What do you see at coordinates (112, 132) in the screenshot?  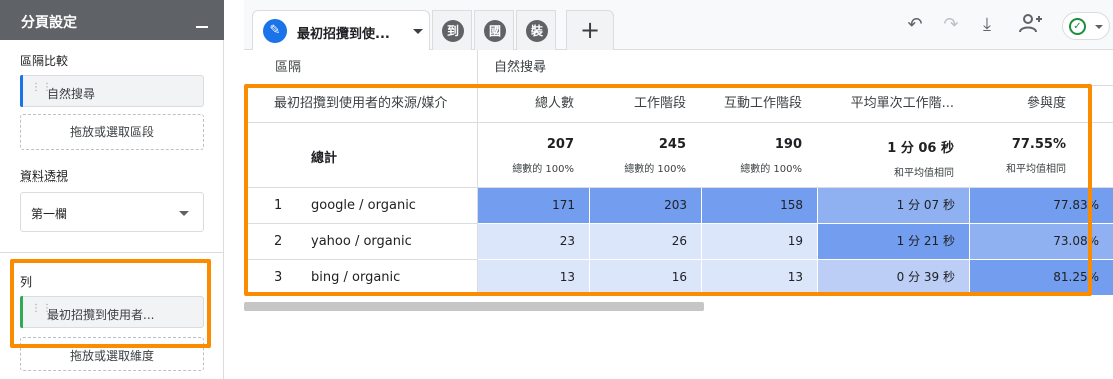 I see `segment-drop-zone: 拖放或選取區段` at bounding box center [112, 132].